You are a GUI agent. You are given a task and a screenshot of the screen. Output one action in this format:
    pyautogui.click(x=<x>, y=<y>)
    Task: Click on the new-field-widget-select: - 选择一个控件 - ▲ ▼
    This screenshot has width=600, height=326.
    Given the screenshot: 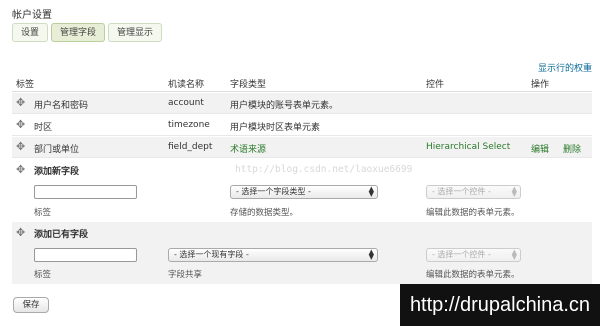 What is the action you would take?
    pyautogui.click(x=473, y=192)
    